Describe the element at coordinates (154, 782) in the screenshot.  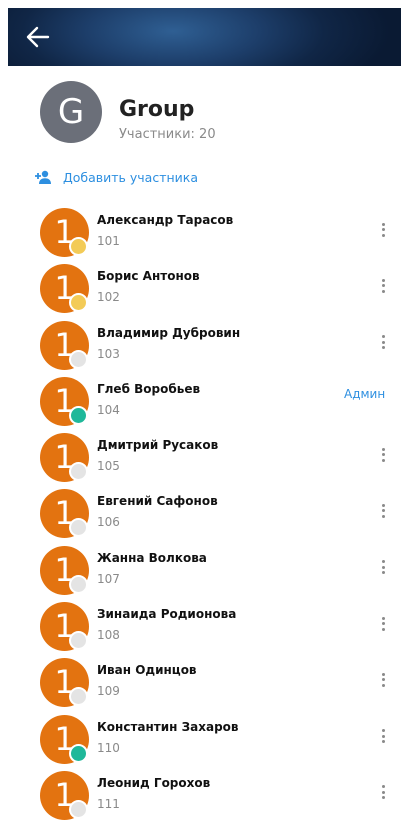
I see `member-name: Леонид Горохов` at that location.